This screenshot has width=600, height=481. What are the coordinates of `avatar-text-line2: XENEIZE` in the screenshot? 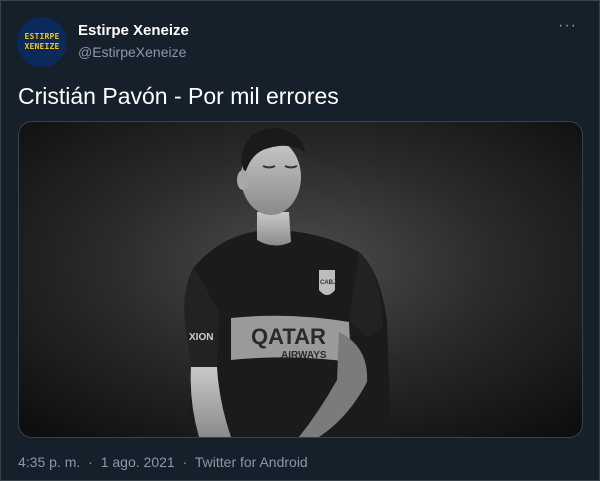 It's located at (42, 46).